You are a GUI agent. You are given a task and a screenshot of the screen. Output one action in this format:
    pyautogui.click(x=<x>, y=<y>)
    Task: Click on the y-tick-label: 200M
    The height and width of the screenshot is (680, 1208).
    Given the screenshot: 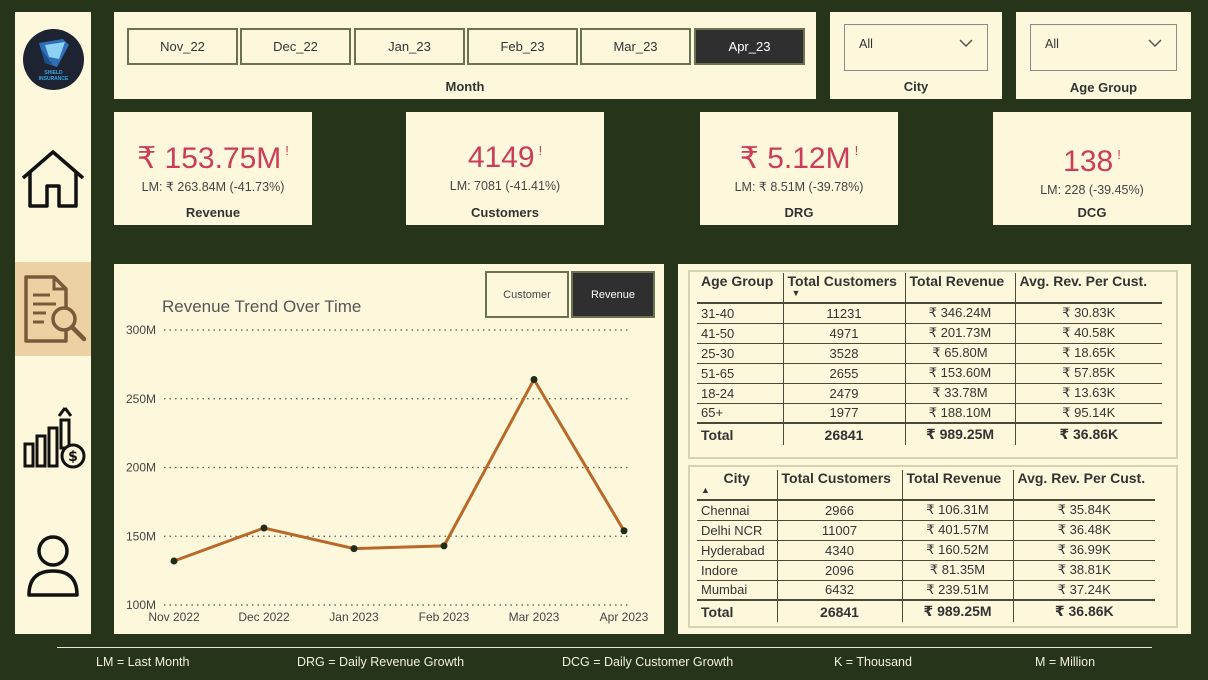 What is the action you would take?
    pyautogui.click(x=141, y=468)
    